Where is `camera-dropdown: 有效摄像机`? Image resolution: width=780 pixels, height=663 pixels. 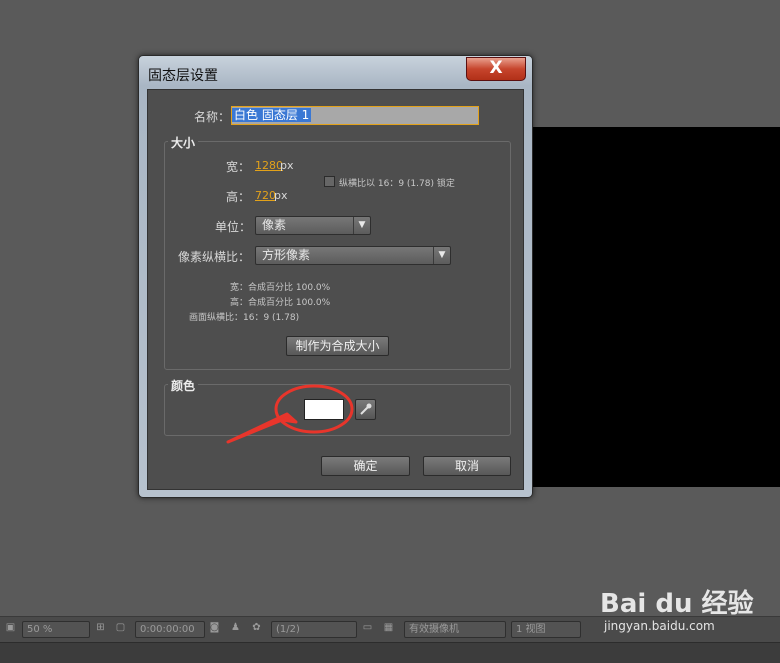 camera-dropdown: 有效摄像机 is located at coordinates (455, 629).